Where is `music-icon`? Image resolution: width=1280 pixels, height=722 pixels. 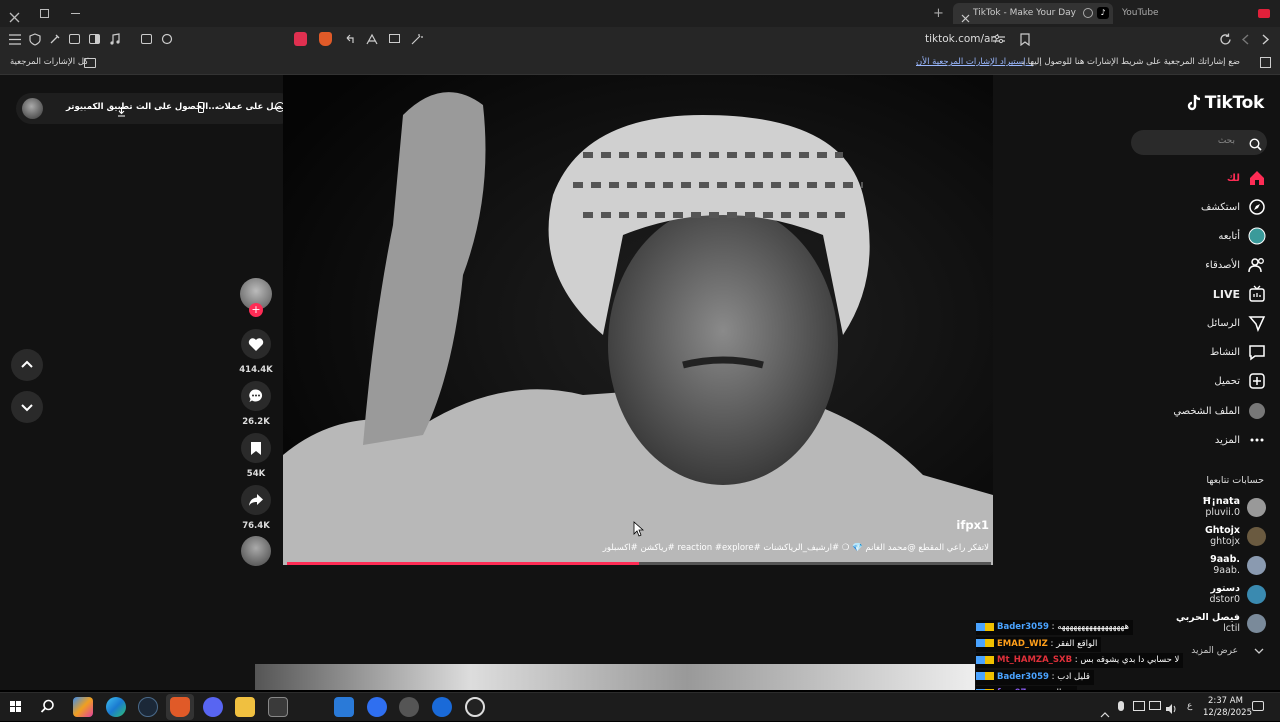 music-icon is located at coordinates (115, 39).